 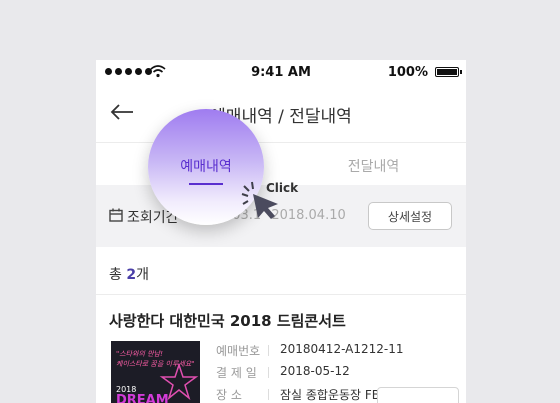 I want to click on booking-number: 20180412-A1212-11, so click(x=342, y=349).